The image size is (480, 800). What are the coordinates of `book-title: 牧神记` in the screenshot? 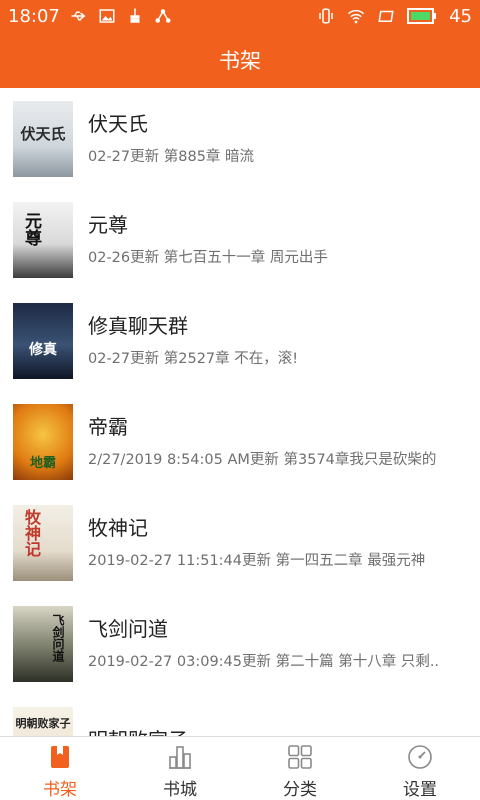 It's located at (118, 527).